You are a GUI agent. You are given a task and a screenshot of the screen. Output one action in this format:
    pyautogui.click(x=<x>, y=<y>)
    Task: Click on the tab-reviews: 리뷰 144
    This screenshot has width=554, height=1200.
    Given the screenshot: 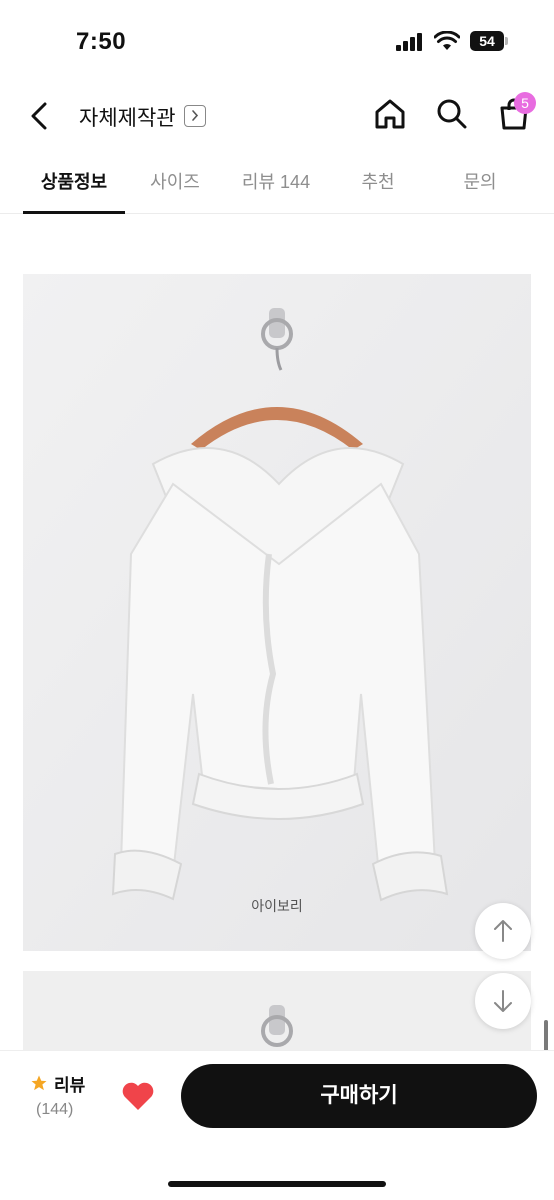 What is the action you would take?
    pyautogui.click(x=276, y=181)
    